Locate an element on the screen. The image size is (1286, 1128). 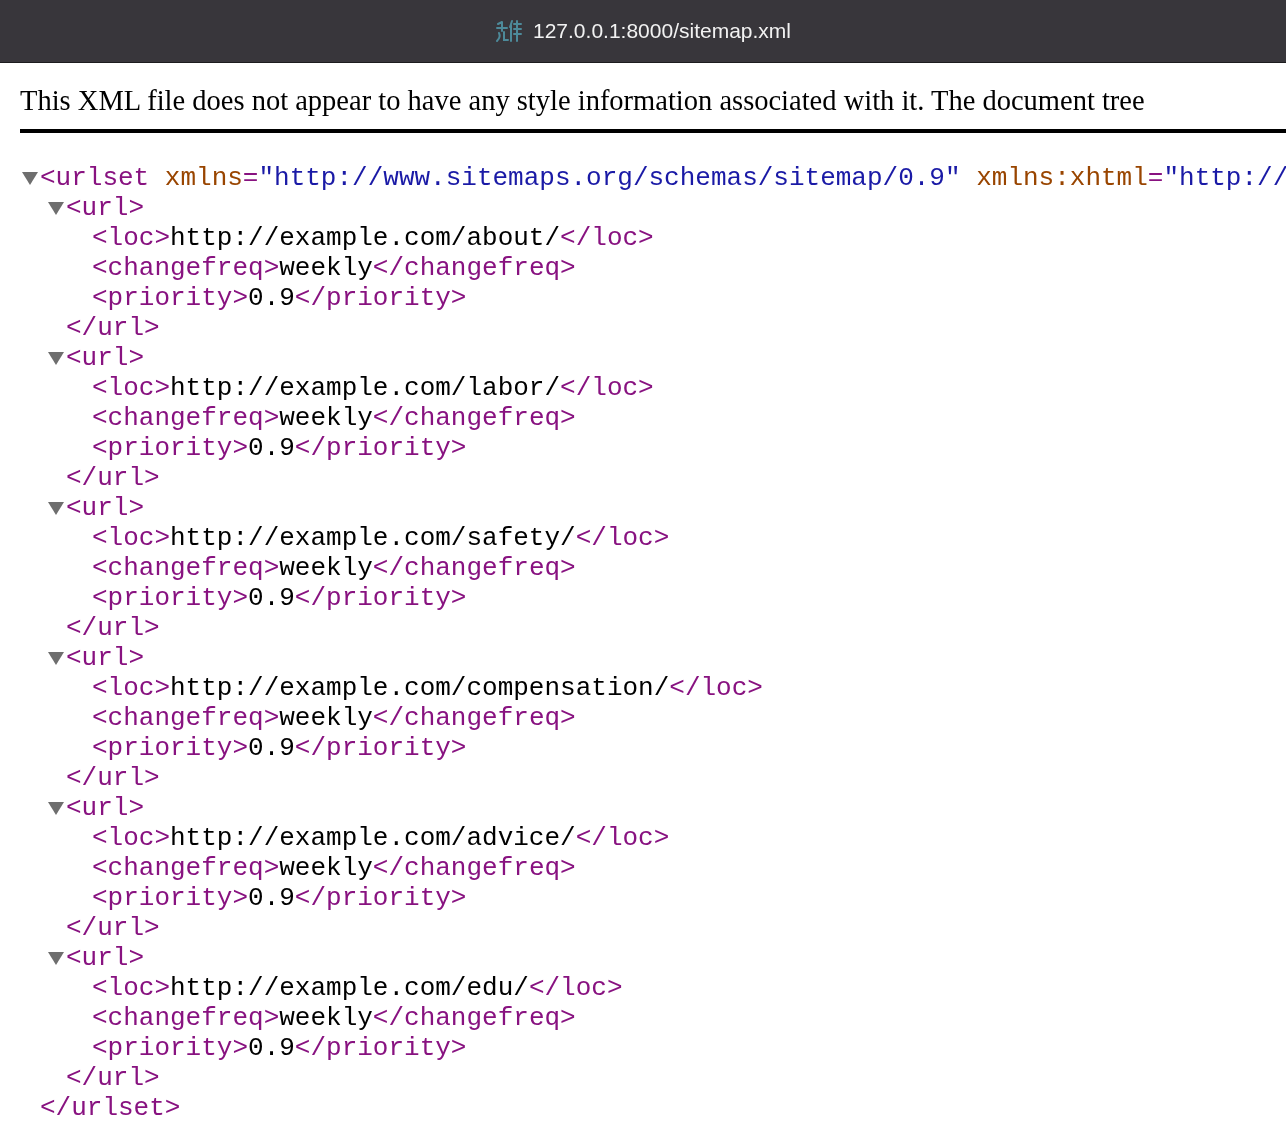
xml-element-line: <loc>http://example.com/safety/</loc> is located at coordinates (381, 538).